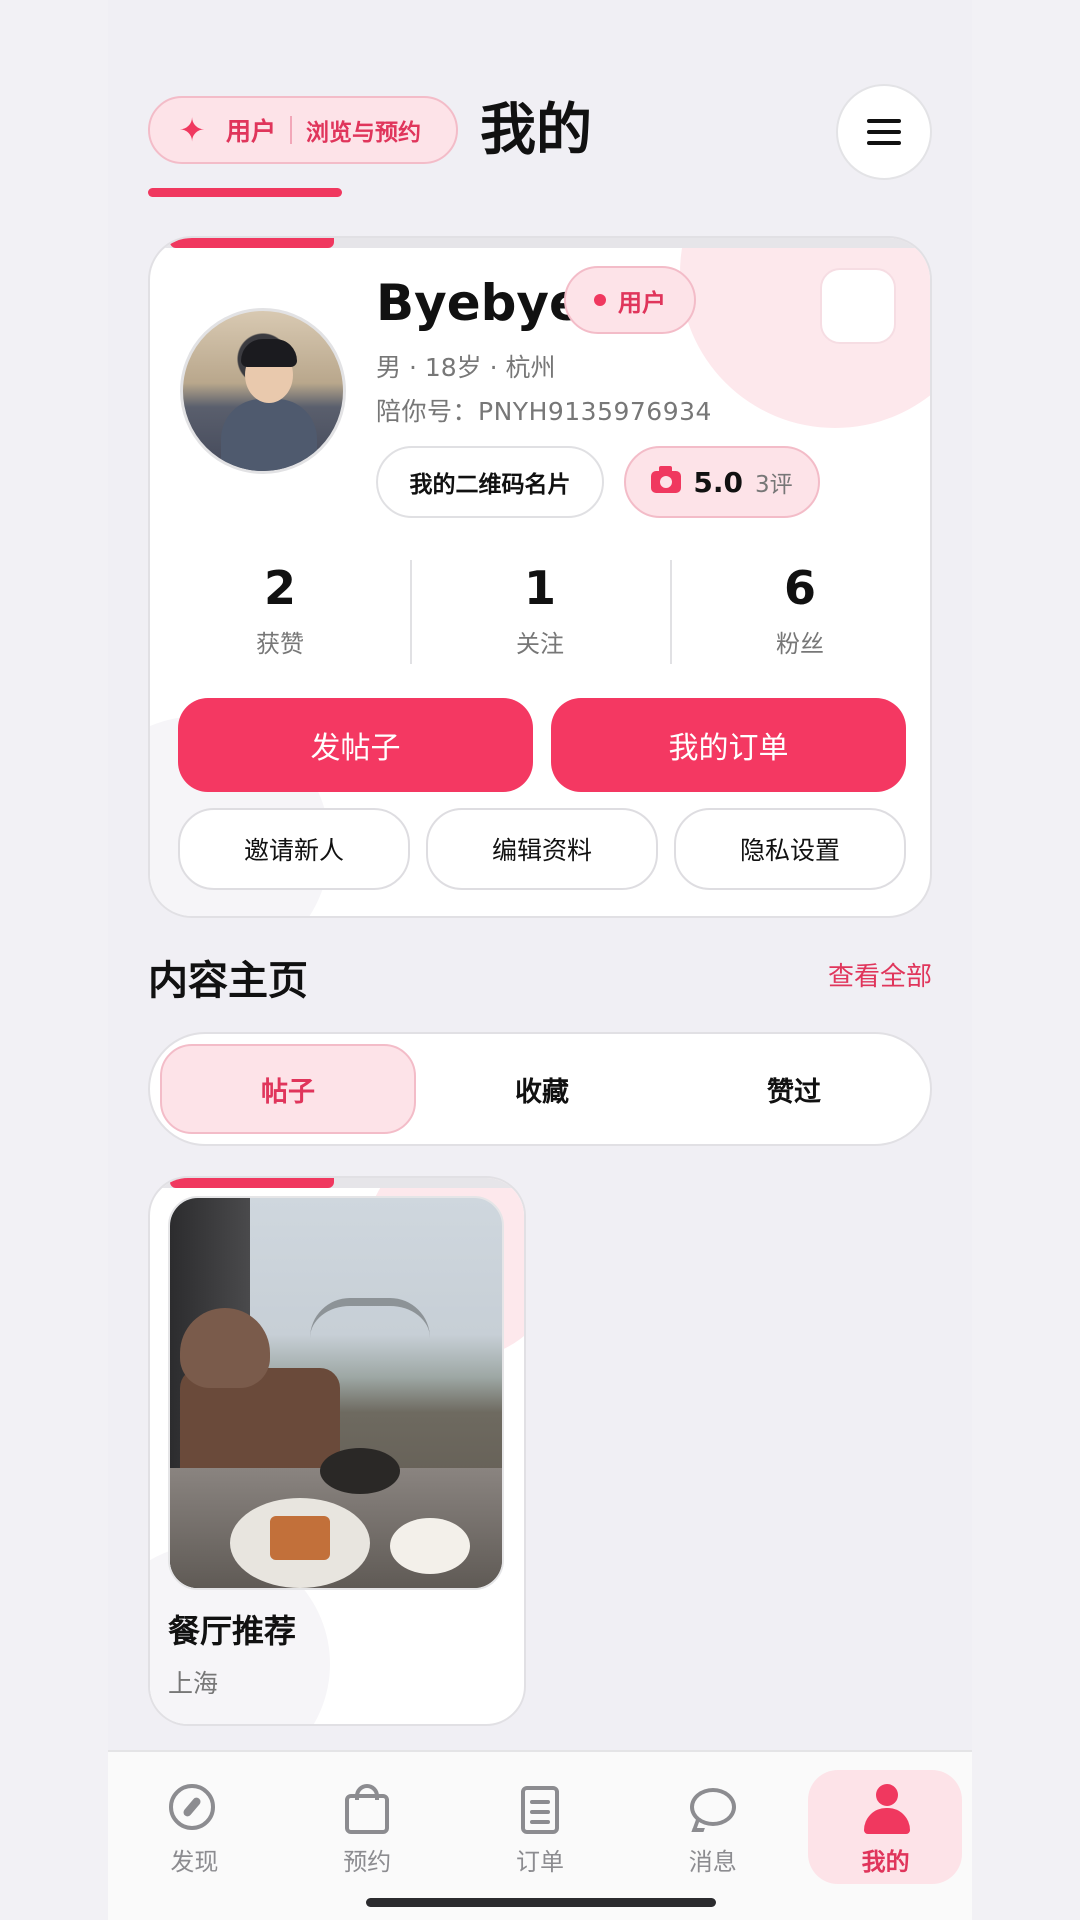 The image size is (1080, 1920). What do you see at coordinates (291, 130) in the screenshot?
I see `pill-divider` at bounding box center [291, 130].